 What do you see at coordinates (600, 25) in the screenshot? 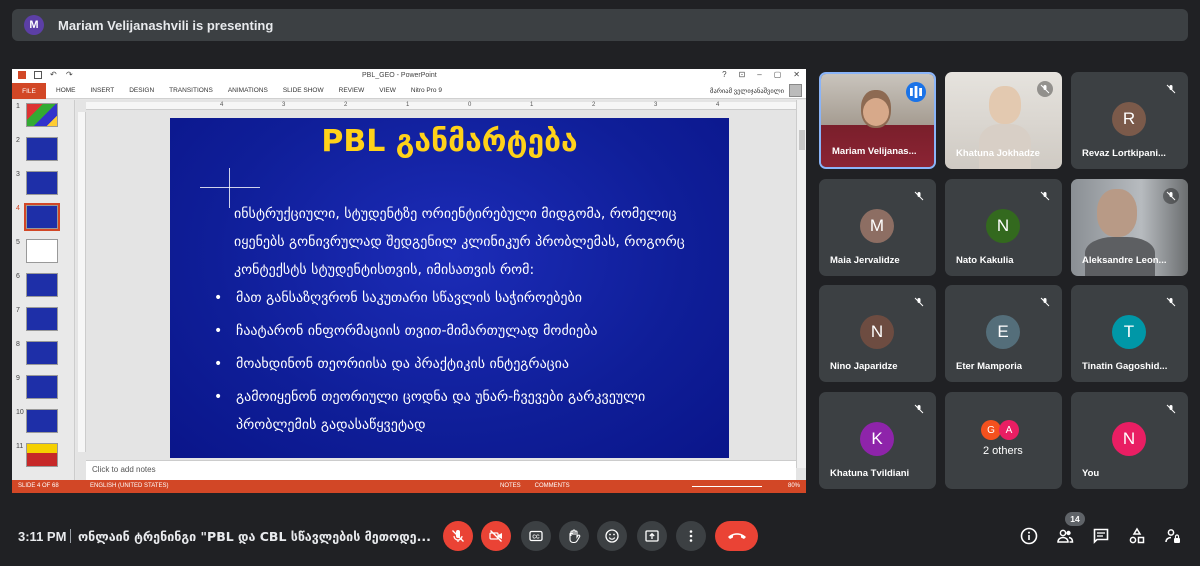
I see `presenting-banner: M Mariam Velijanashvili is presenting` at bounding box center [600, 25].